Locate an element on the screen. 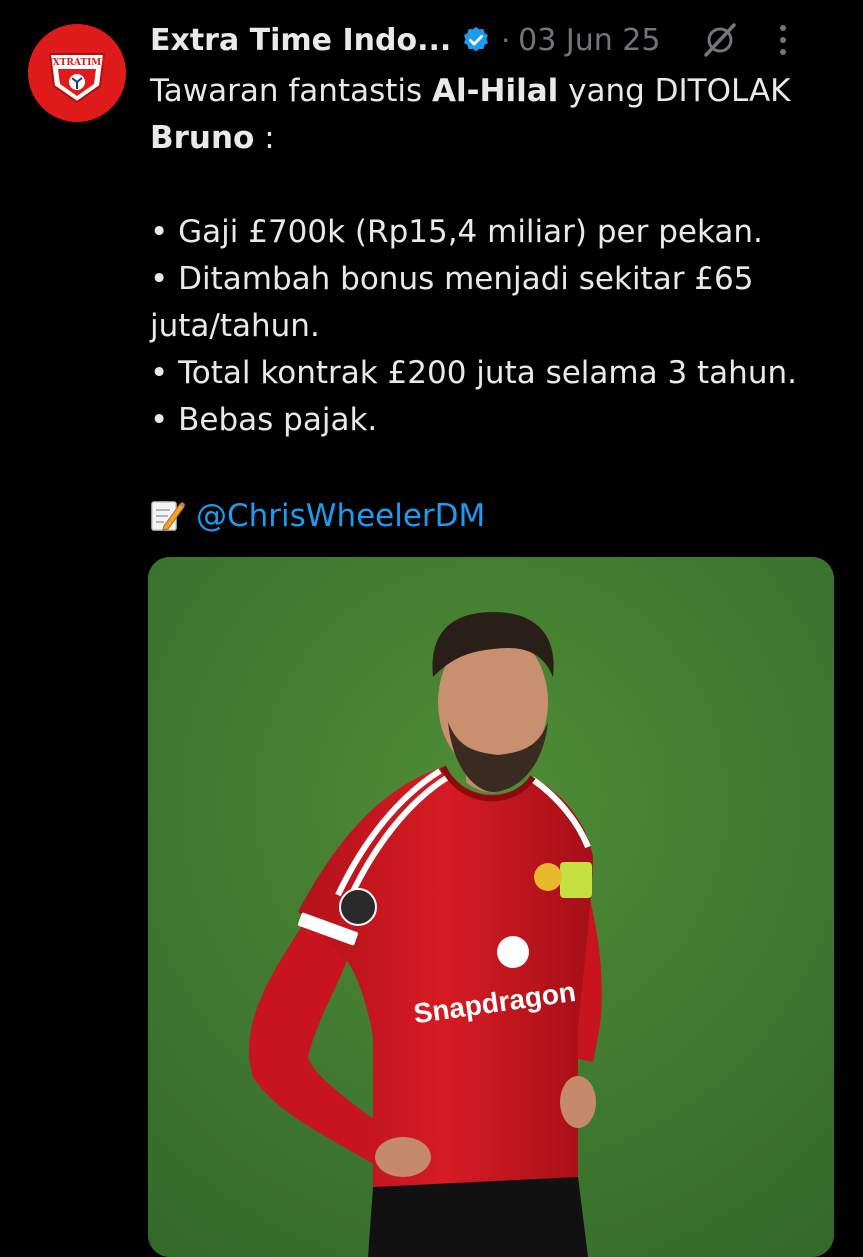 This screenshot has height=1257, width=863. tweet-line-1-text: Tawaran fantastis is located at coordinates (291, 91).